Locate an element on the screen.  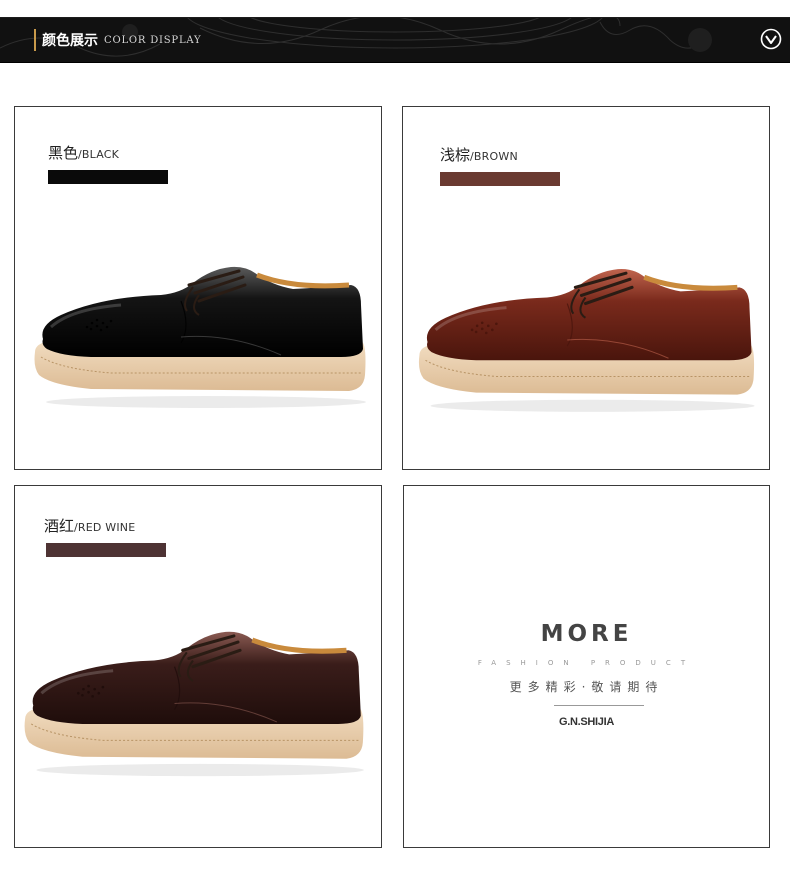
color-name-cn: 黑色 is located at coordinates (63, 153).